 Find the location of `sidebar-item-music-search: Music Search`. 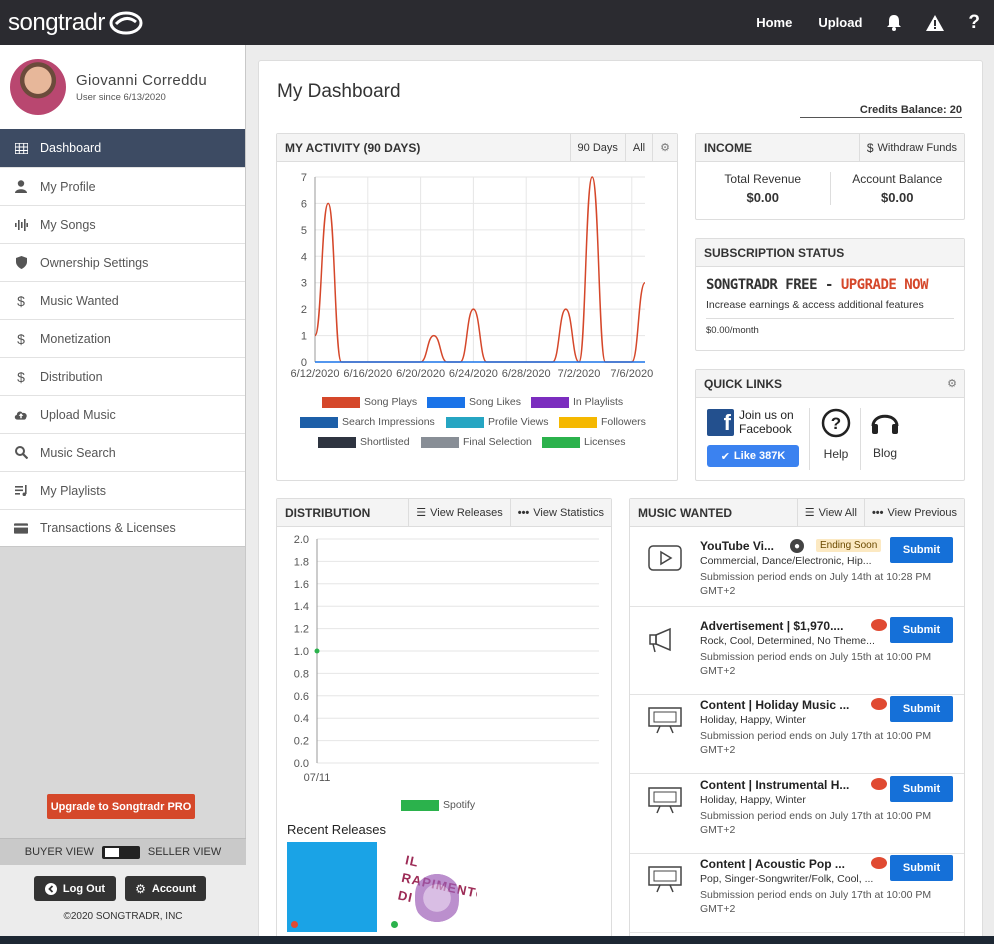

sidebar-item-music-search: Music Search is located at coordinates (122, 452).